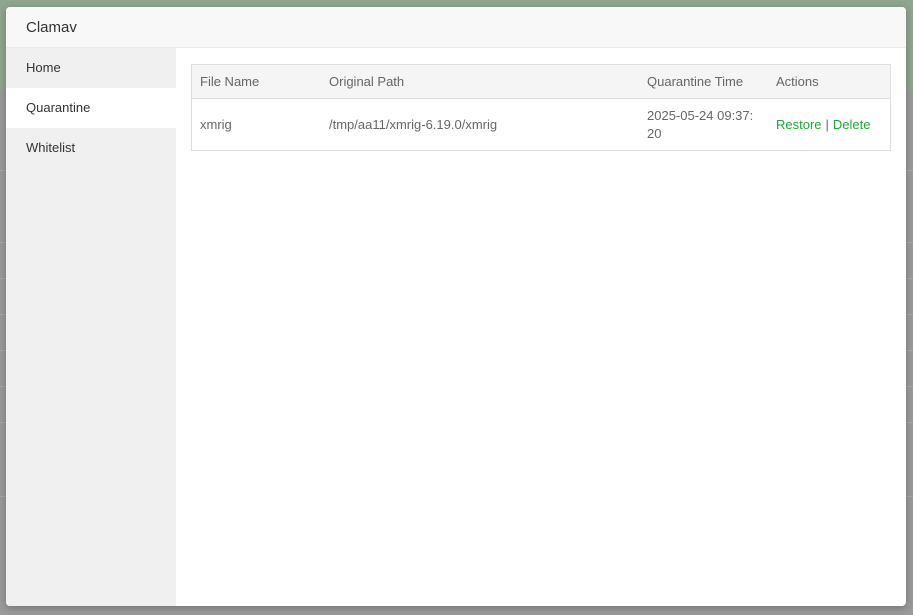  I want to click on cell-file-name: xmrig, so click(216, 124).